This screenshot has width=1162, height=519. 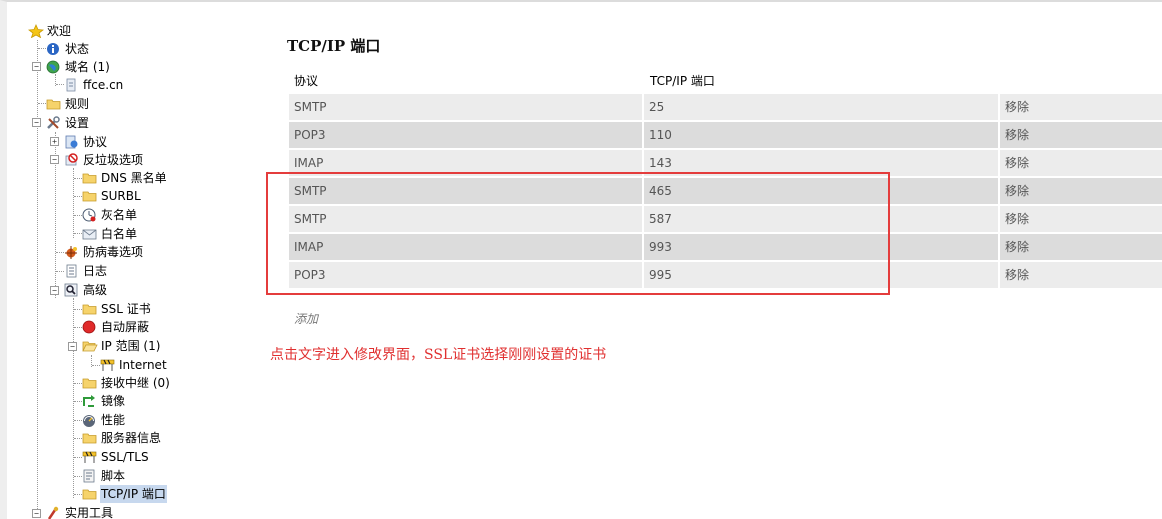 What do you see at coordinates (54, 67) in the screenshot?
I see `globe-icon` at bounding box center [54, 67].